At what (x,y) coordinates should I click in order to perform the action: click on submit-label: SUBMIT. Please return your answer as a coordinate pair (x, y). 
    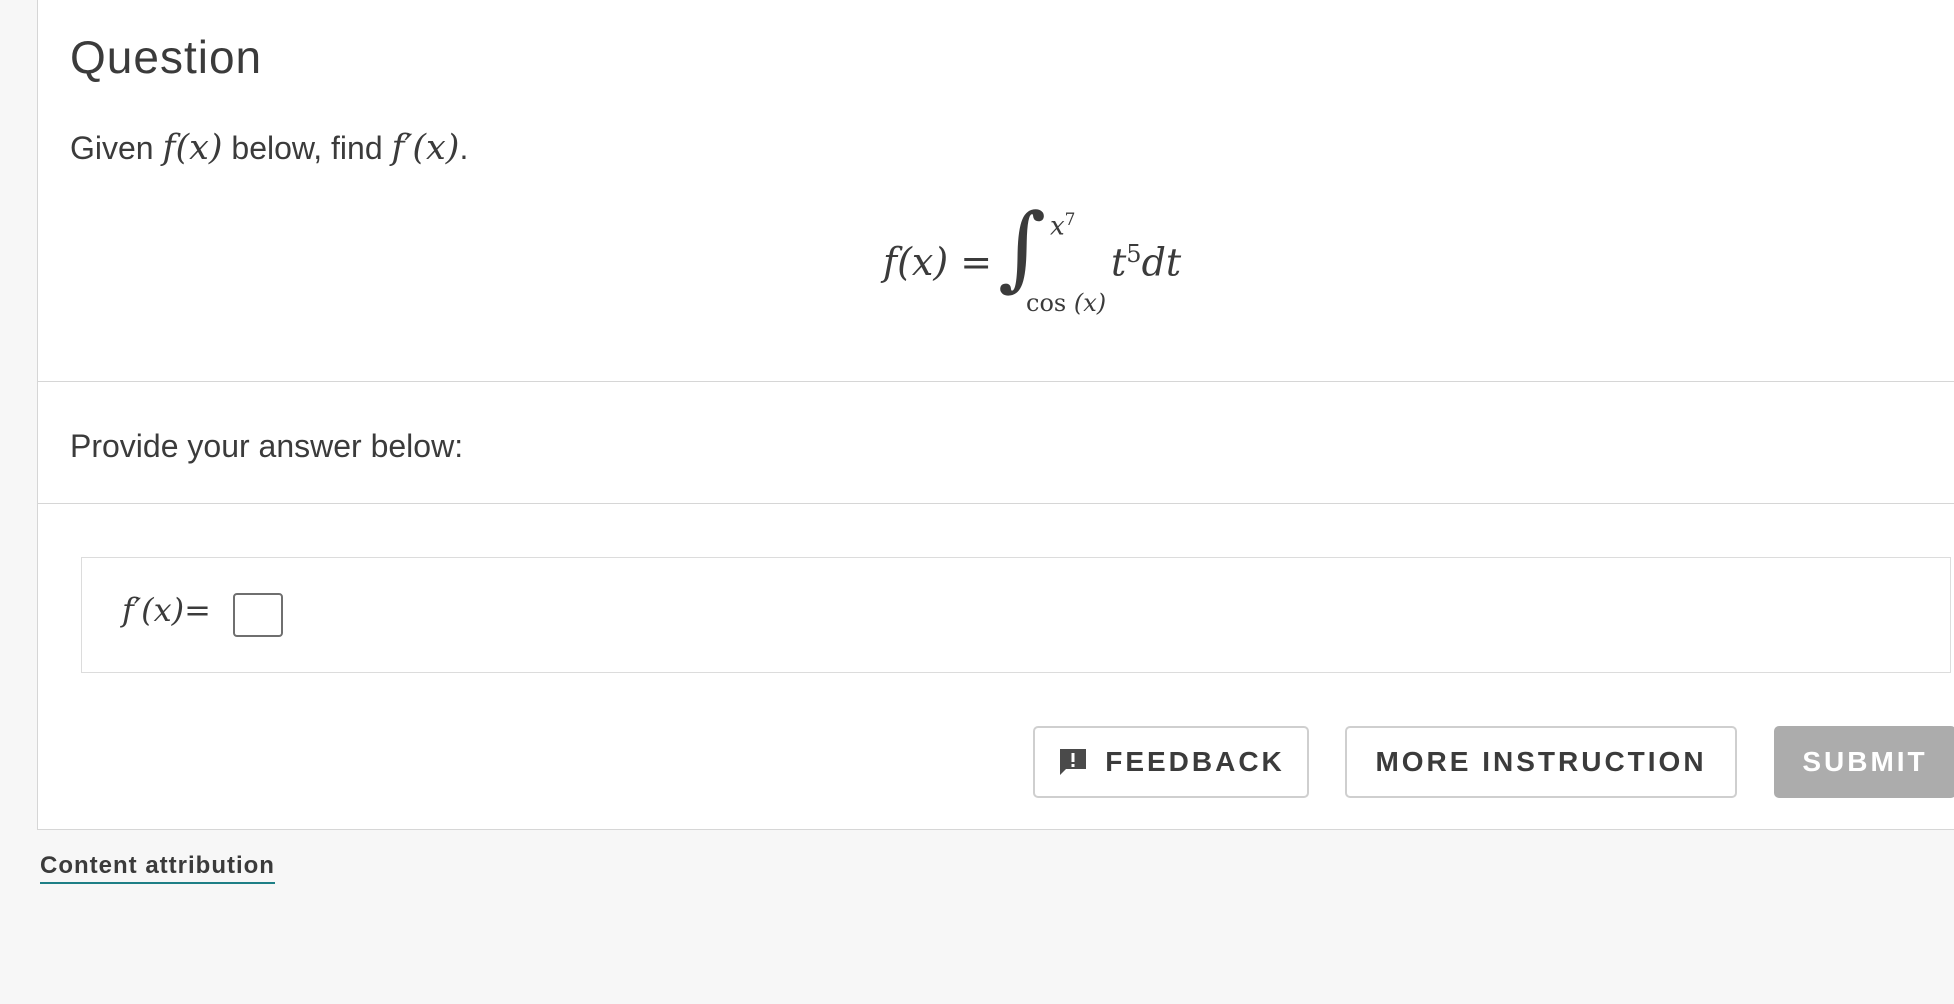
    Looking at the image, I should click on (1865, 761).